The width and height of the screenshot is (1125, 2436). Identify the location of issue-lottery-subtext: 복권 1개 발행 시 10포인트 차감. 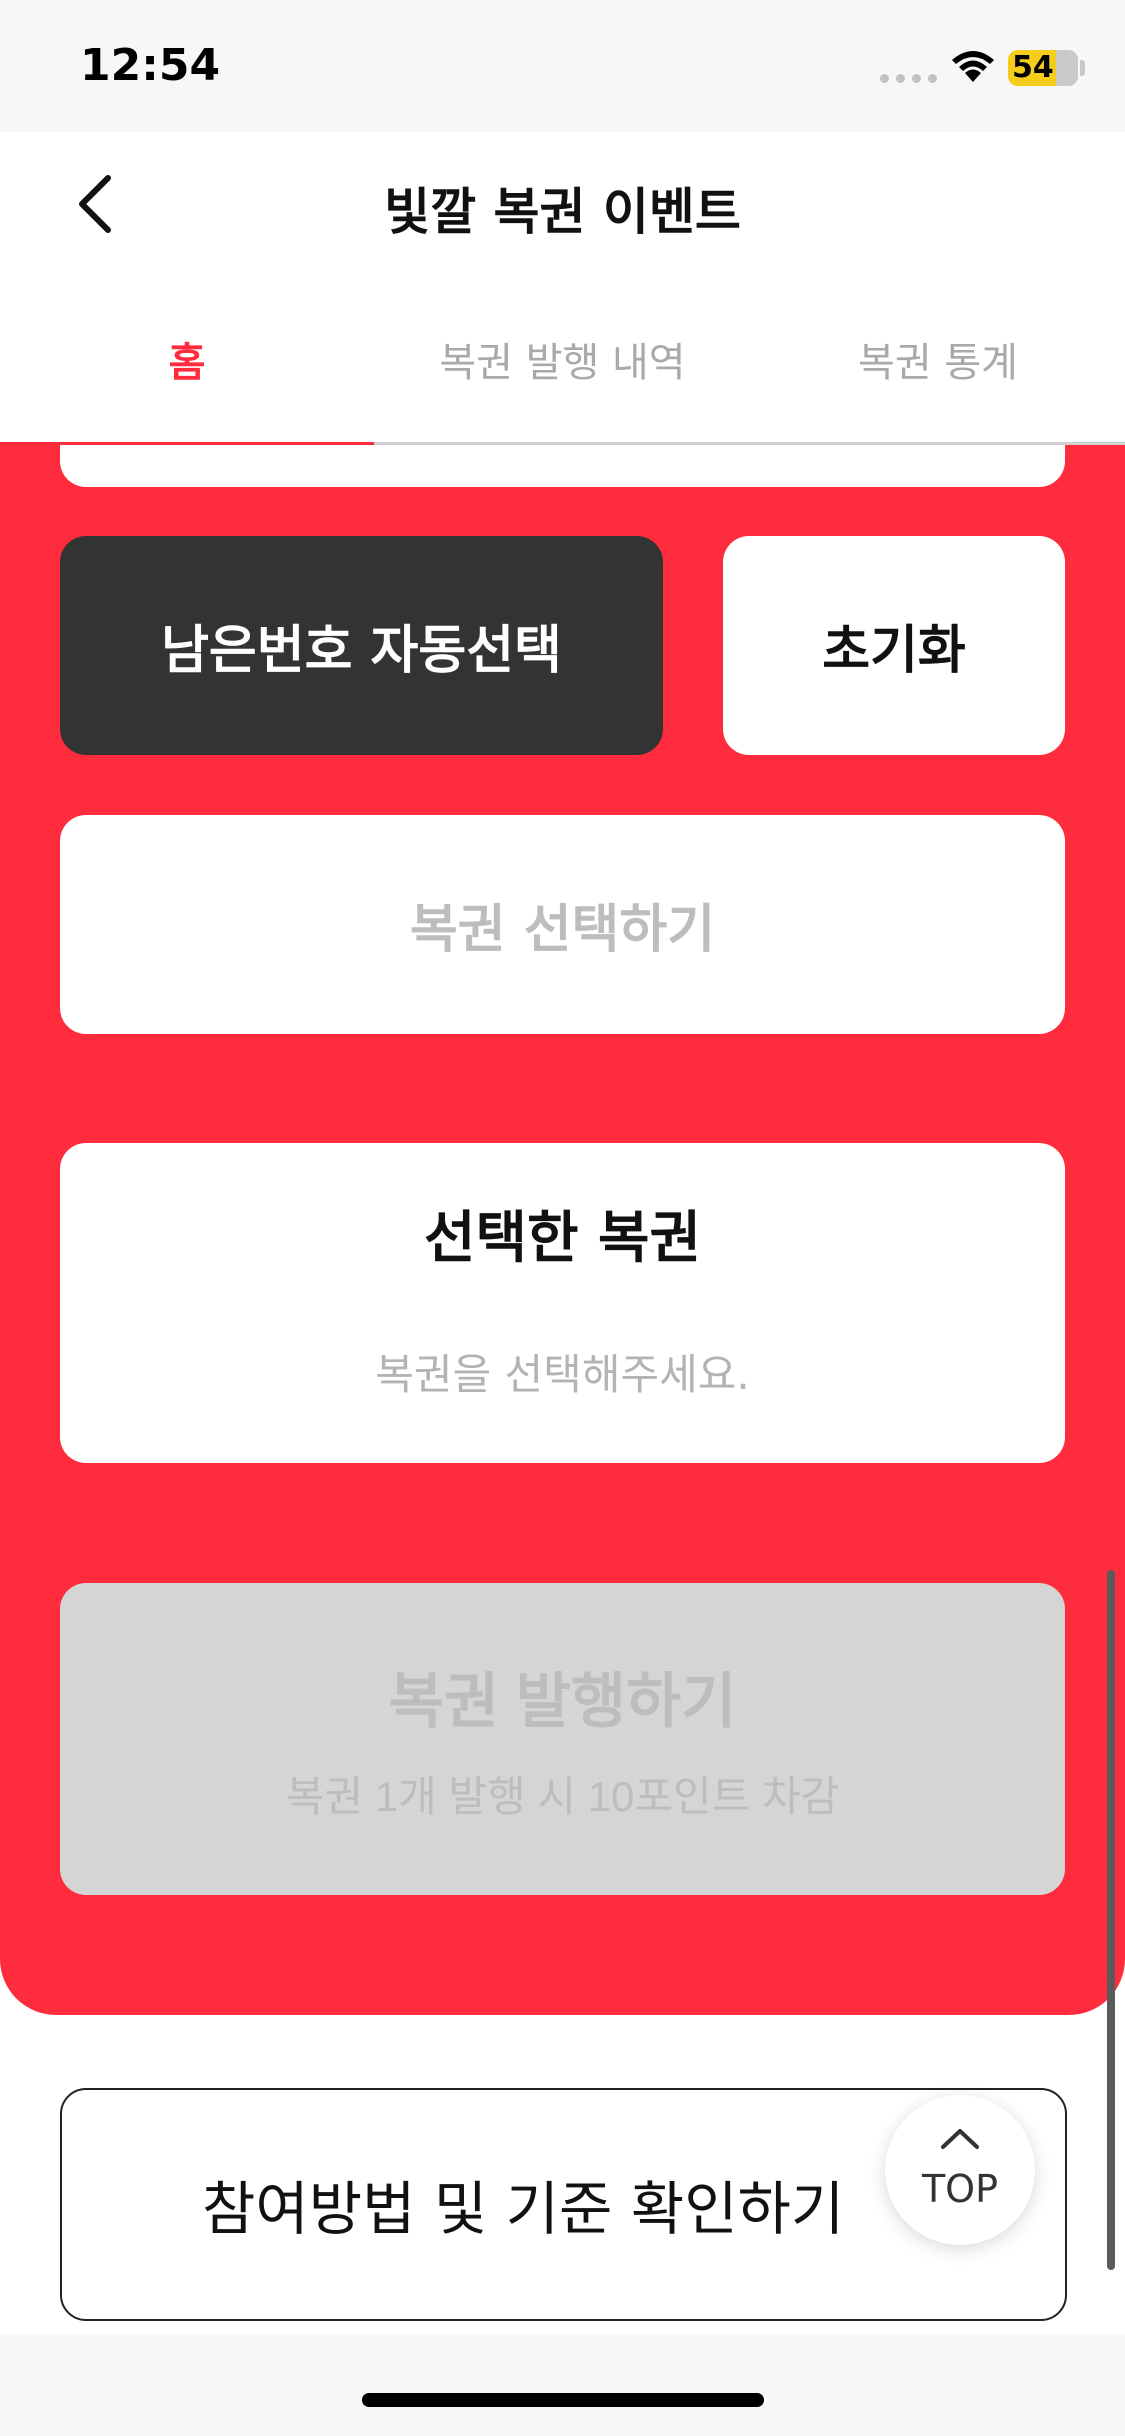
(562, 1796).